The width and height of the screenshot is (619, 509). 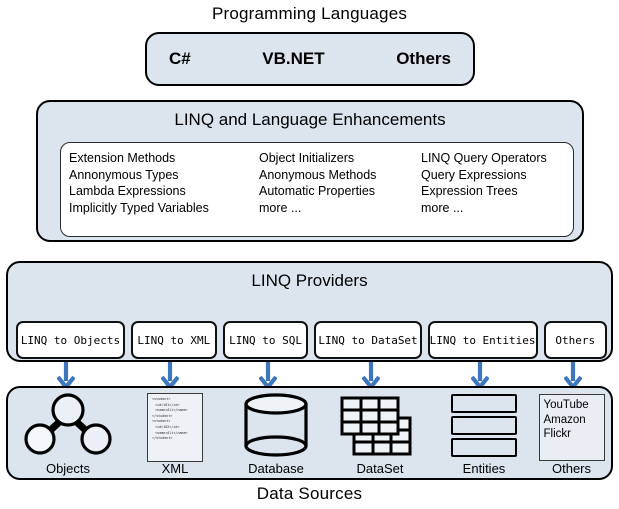 I want to click on data-source-label: Database, so click(x=276, y=468).